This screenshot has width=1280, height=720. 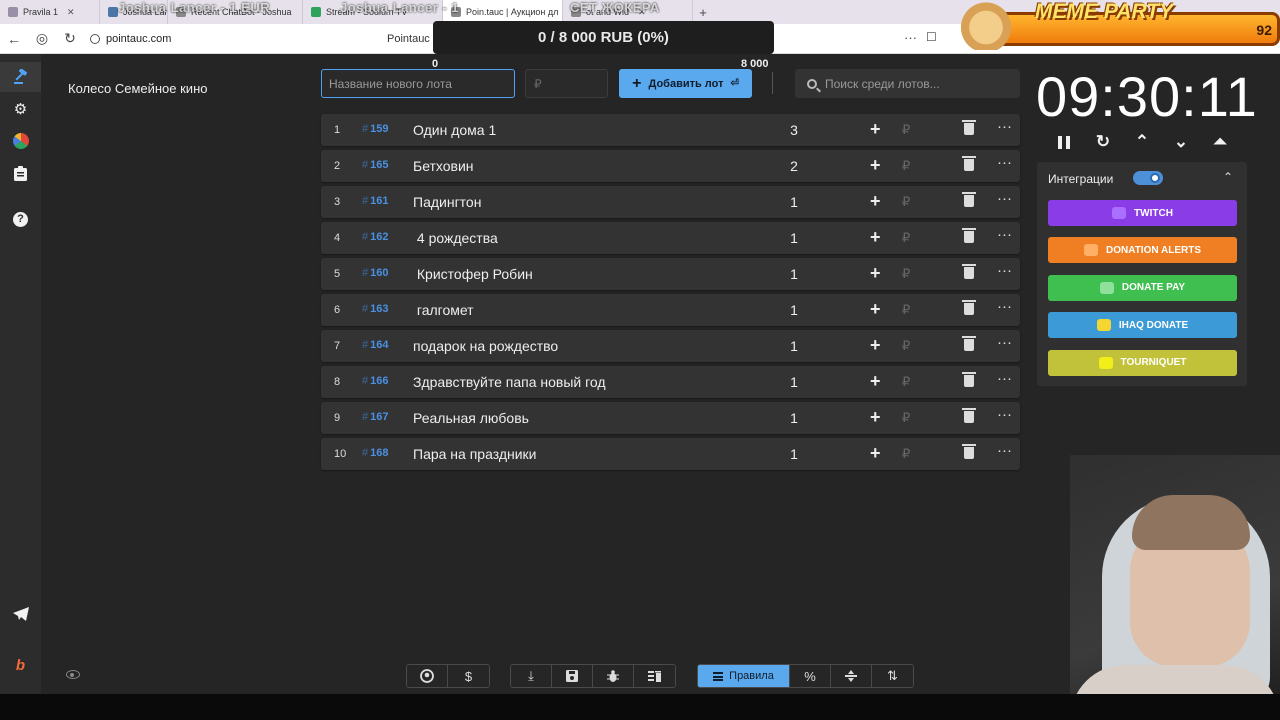 What do you see at coordinates (670, 418) in the screenshot?
I see `lot-row: 9 #167 Реальная любовь 1 + ₽ ···` at bounding box center [670, 418].